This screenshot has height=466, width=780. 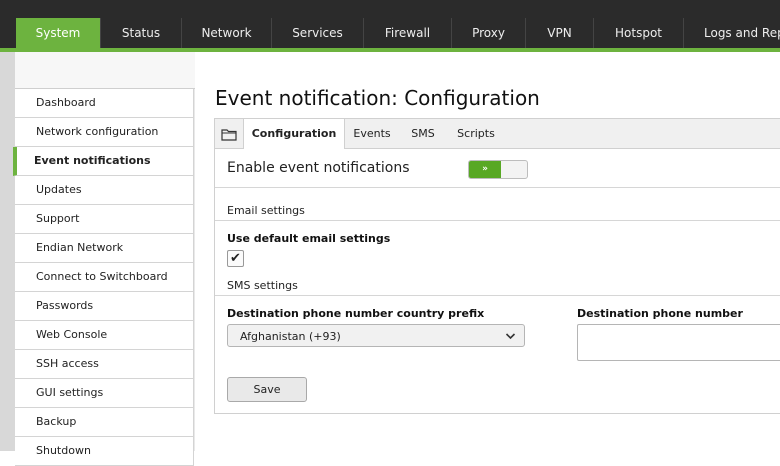 What do you see at coordinates (660, 313) in the screenshot?
I see `phone-number-label: Destination phone number` at bounding box center [660, 313].